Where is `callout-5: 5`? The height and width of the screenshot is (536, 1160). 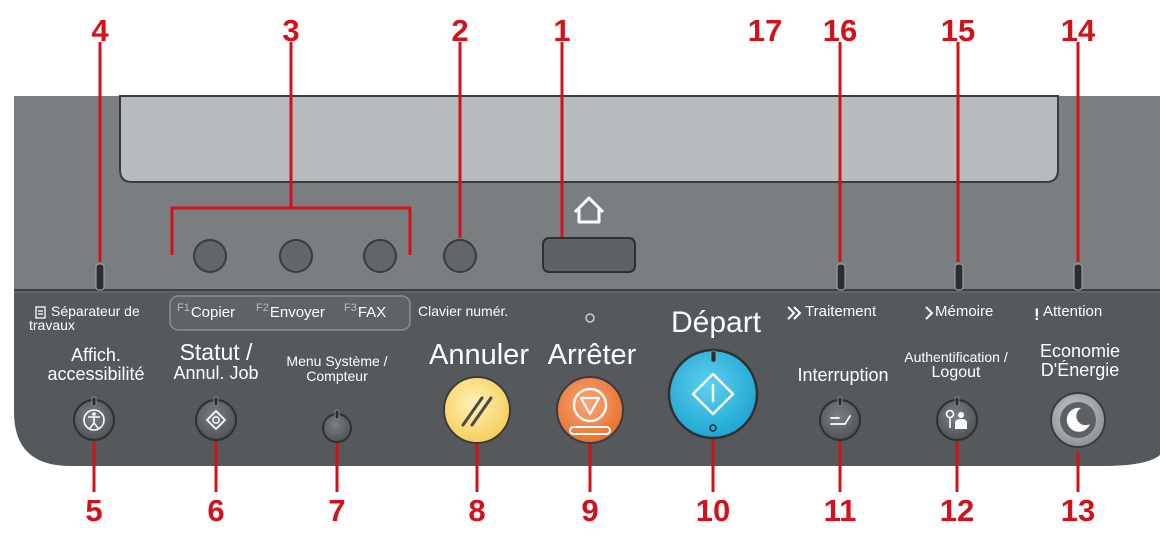
callout-5: 5 is located at coordinates (94, 510).